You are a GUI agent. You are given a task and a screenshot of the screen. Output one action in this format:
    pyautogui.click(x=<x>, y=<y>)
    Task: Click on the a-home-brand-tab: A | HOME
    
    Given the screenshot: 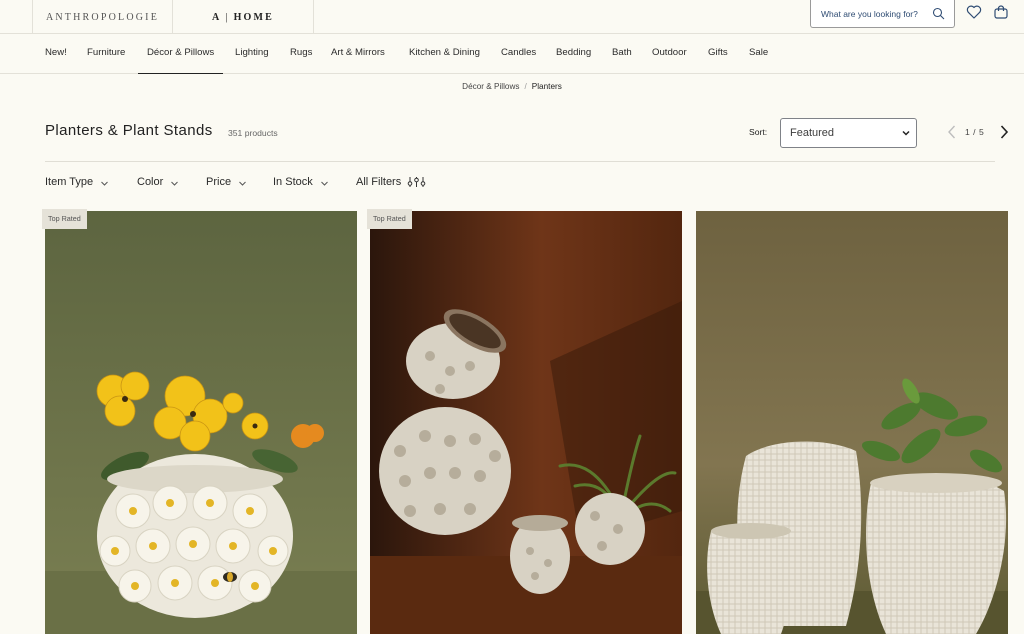 What is the action you would take?
    pyautogui.click(x=243, y=17)
    